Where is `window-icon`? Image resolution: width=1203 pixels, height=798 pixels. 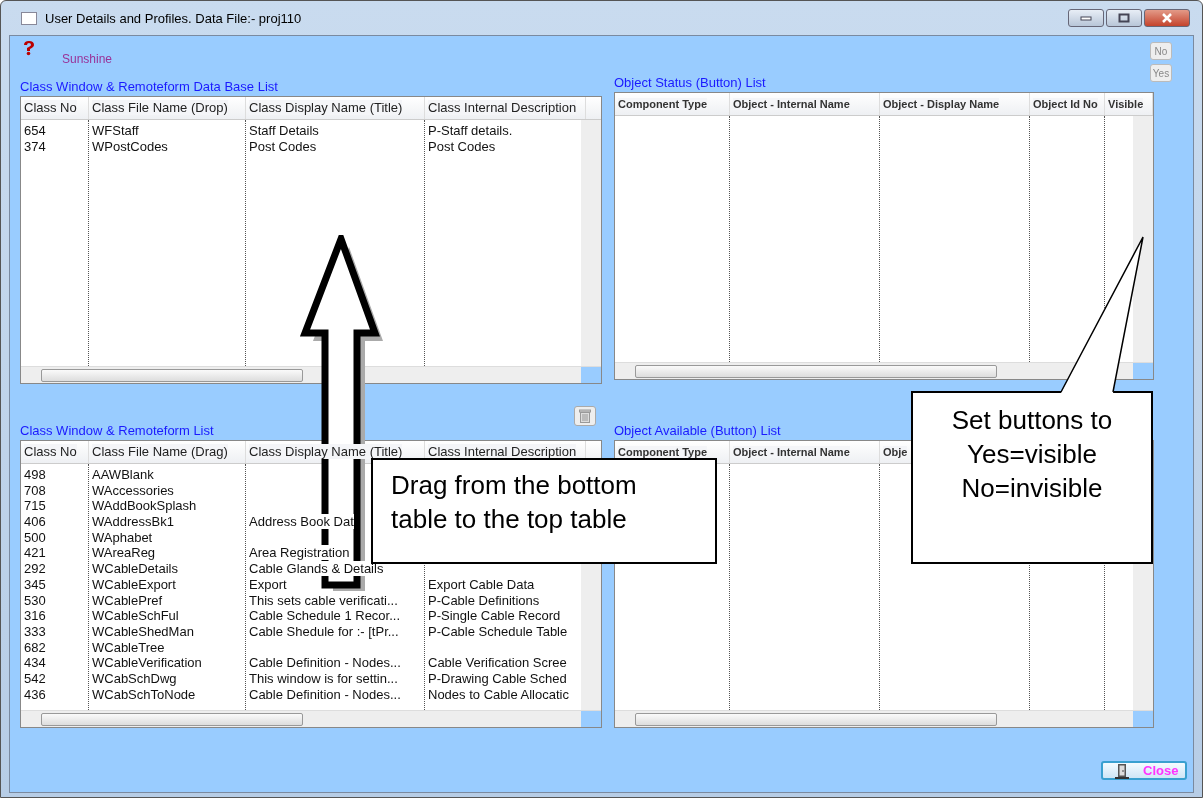 window-icon is located at coordinates (29, 18).